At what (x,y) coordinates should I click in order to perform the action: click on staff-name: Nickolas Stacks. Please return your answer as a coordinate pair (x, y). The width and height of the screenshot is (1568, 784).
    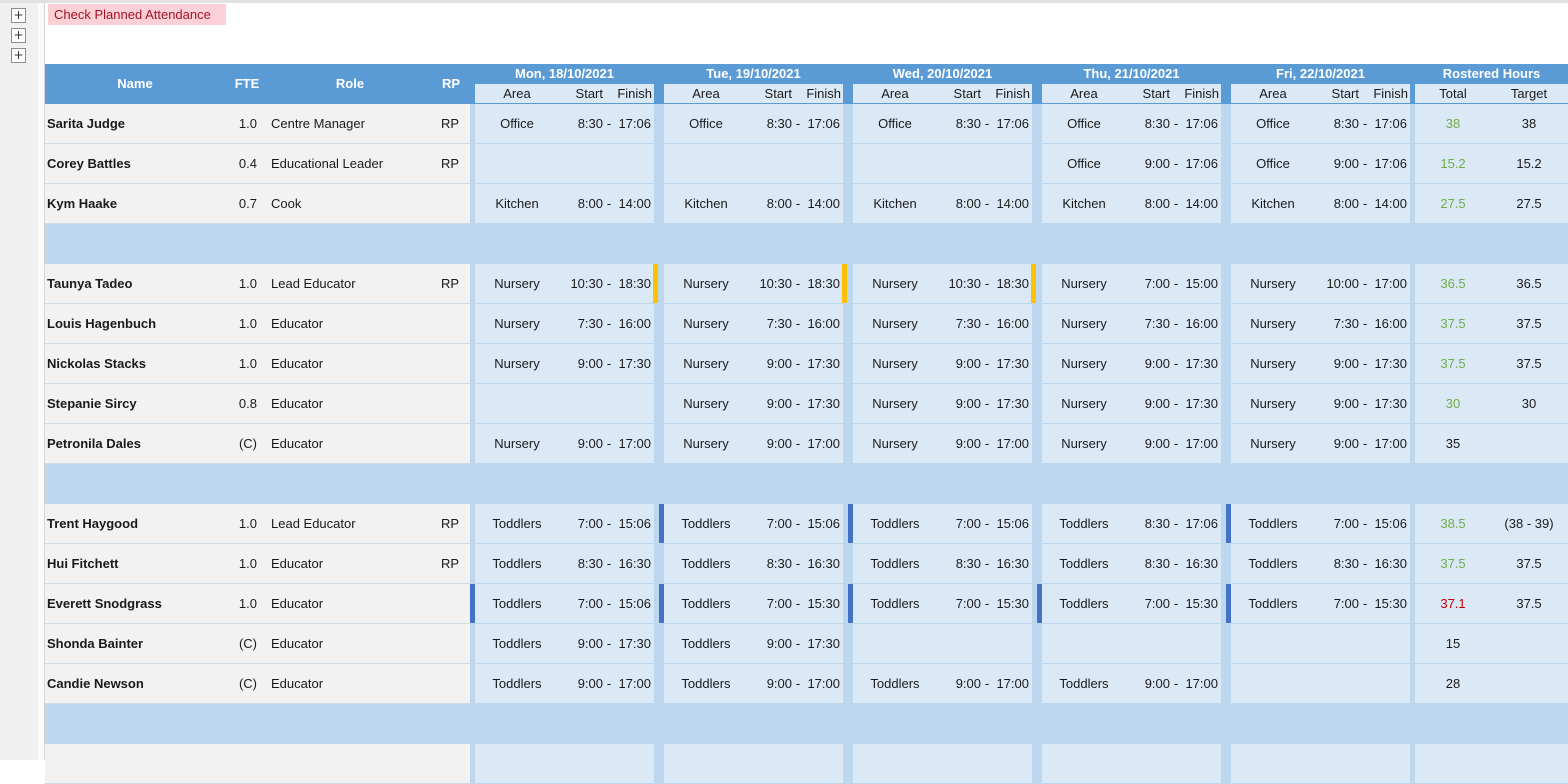
    Looking at the image, I should click on (96, 364).